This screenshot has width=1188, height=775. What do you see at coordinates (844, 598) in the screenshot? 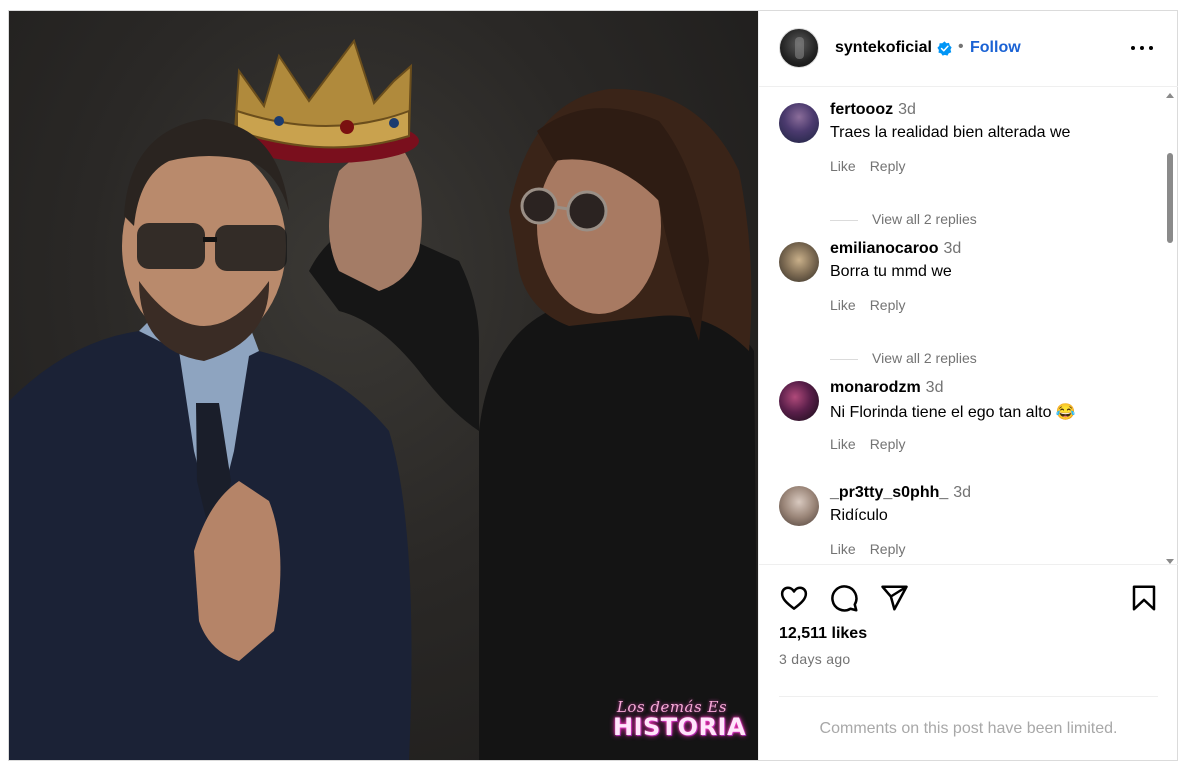
I see `speech-bubble-icon` at bounding box center [844, 598].